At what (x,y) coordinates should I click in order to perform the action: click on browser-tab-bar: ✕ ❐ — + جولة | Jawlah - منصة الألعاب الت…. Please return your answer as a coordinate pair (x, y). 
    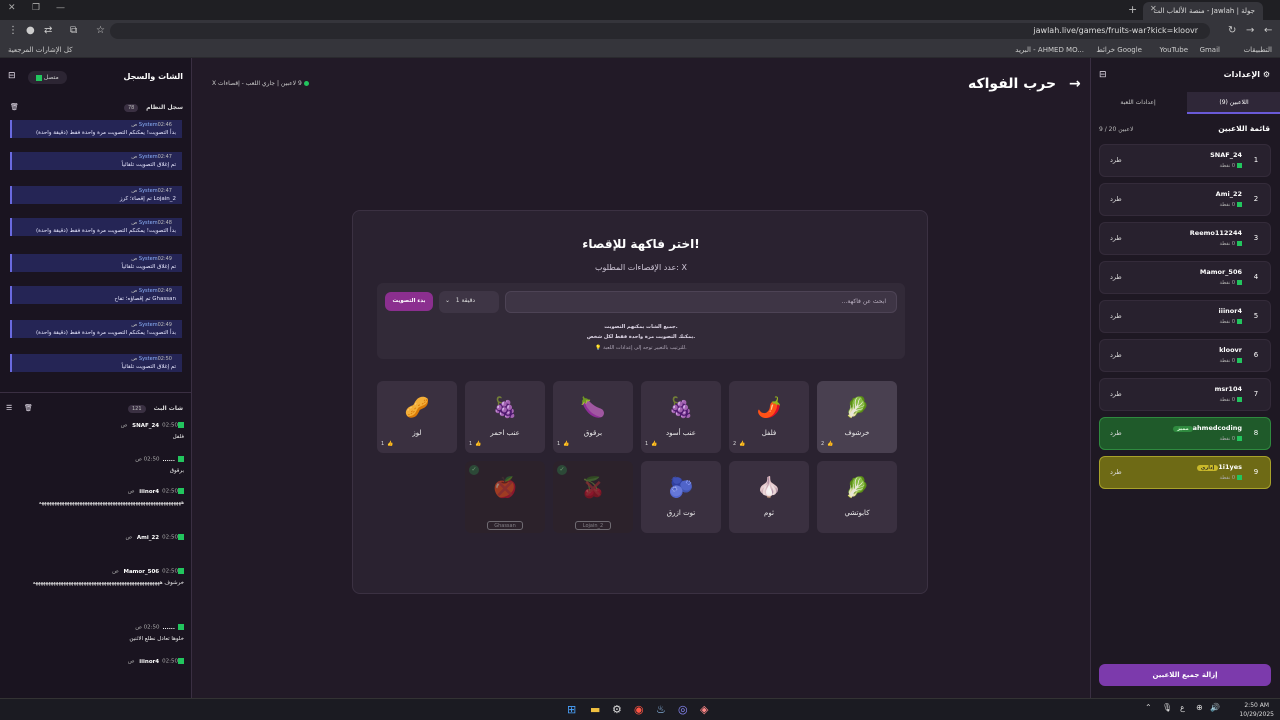
    Looking at the image, I should click on (640, 10).